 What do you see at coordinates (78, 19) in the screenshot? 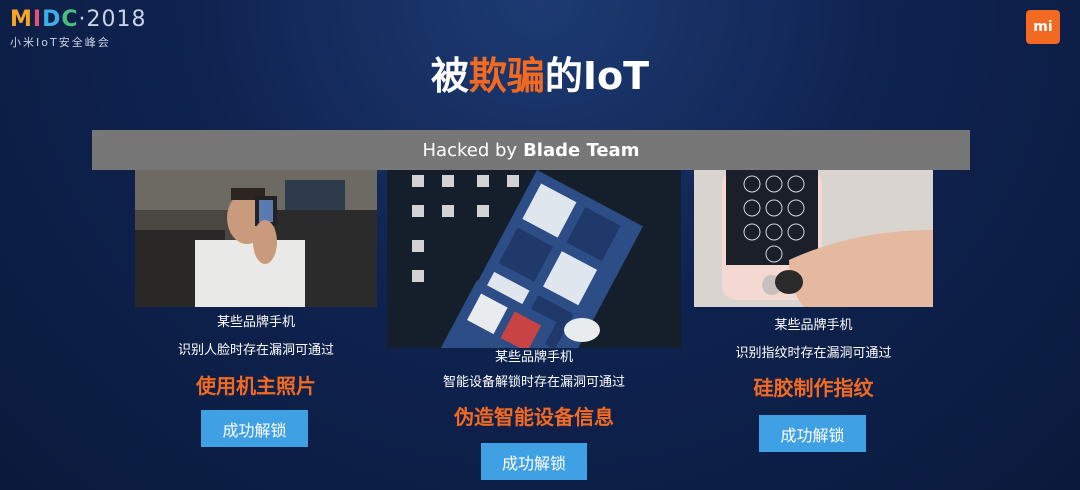
I see `logo-title: MIDC·2018` at bounding box center [78, 19].